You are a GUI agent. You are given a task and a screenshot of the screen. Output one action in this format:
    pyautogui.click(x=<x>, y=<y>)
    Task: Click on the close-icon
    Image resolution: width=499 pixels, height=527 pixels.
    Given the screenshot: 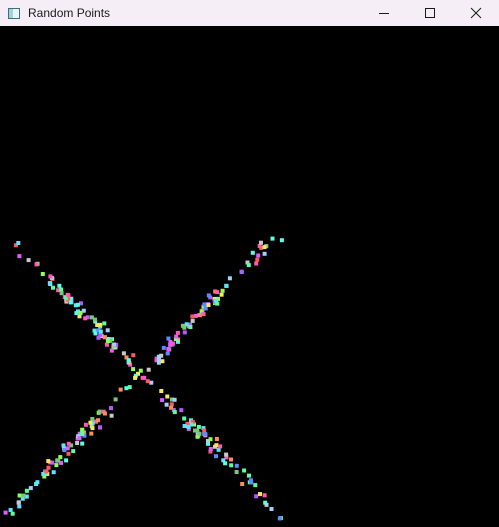 What is the action you would take?
    pyautogui.click(x=476, y=13)
    